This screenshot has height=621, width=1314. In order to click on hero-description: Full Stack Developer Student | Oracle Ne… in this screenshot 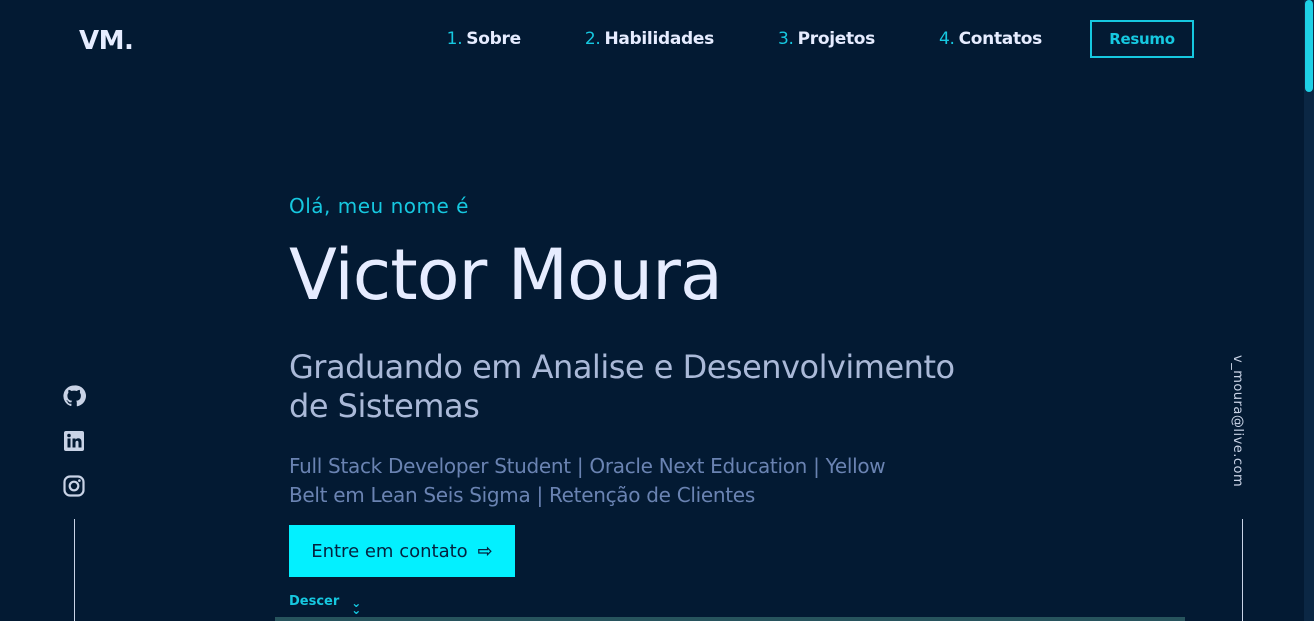, I will do `click(587, 480)`.